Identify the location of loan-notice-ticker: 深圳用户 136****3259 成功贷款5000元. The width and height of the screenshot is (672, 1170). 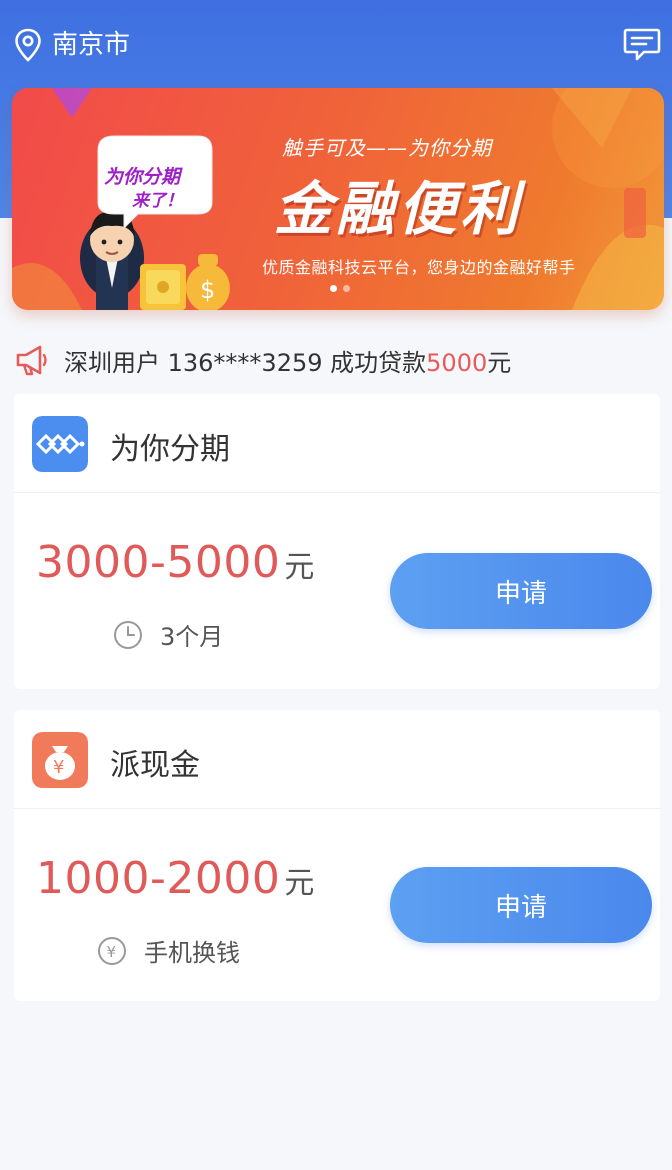
(262, 360).